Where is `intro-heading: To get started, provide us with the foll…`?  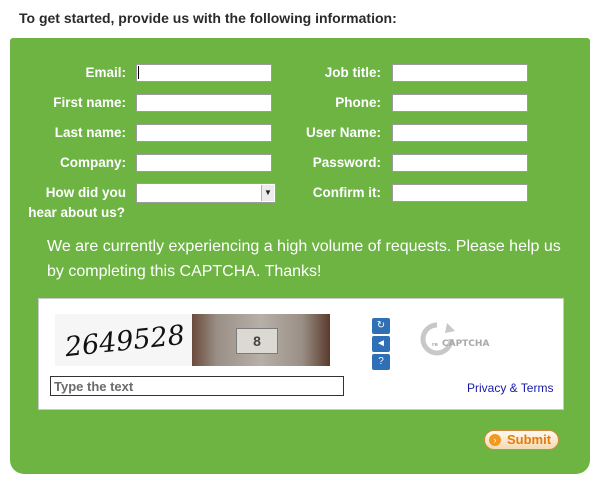 intro-heading: To get started, provide us with the foll… is located at coordinates (208, 18).